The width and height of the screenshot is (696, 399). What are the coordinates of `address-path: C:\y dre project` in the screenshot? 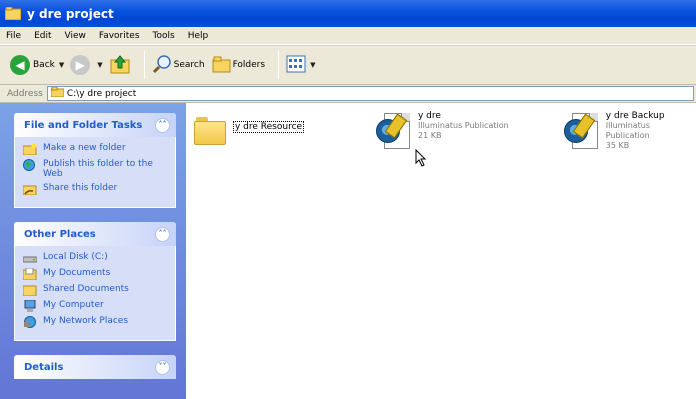 It's located at (101, 93).